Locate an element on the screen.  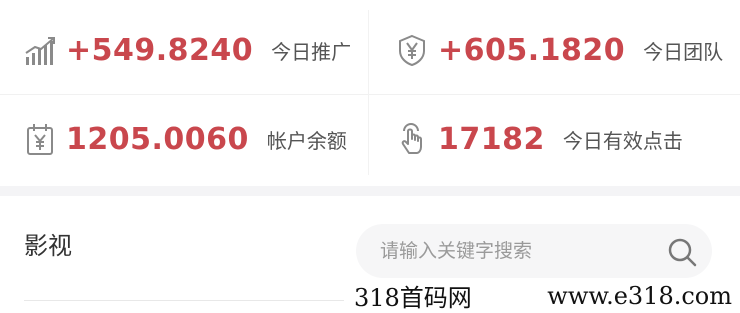
stat-value: 17182 is located at coordinates (491, 139).